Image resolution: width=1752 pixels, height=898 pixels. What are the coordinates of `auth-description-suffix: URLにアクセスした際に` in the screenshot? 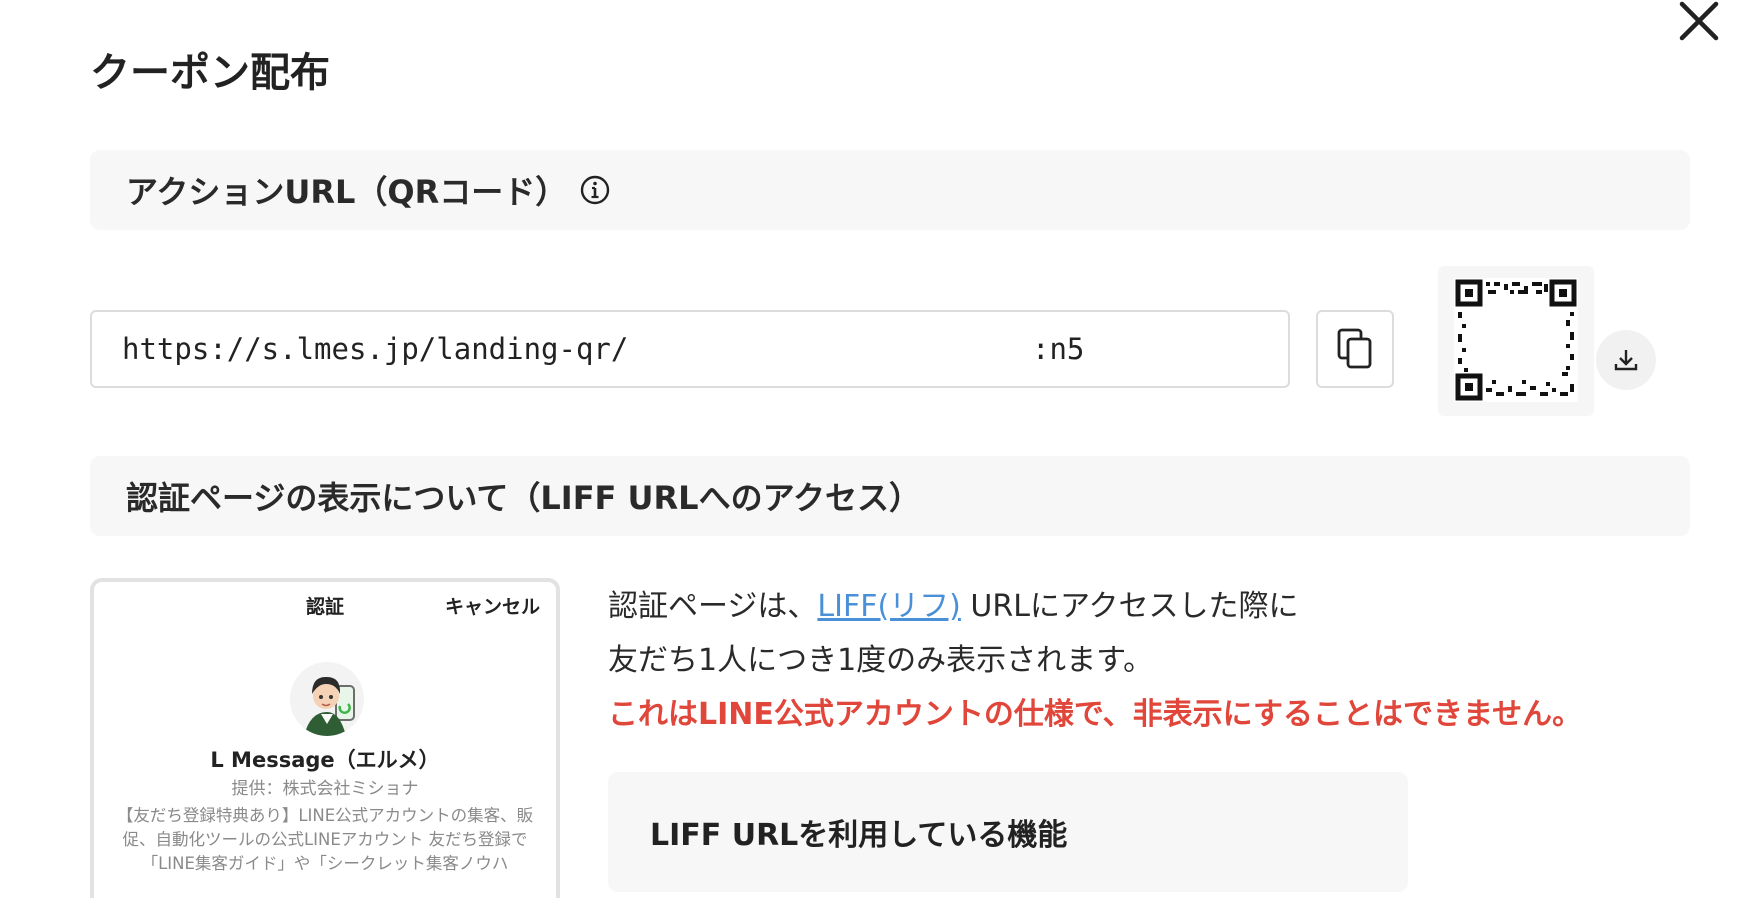 It's located at (1129, 606).